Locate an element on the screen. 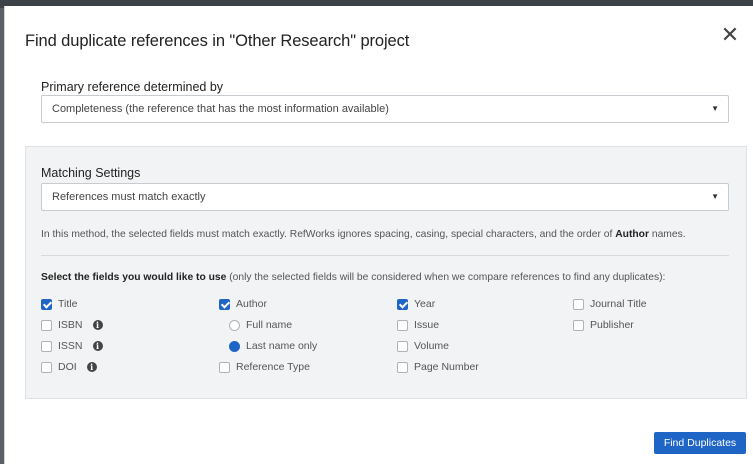  field-title: Title is located at coordinates (59, 304).